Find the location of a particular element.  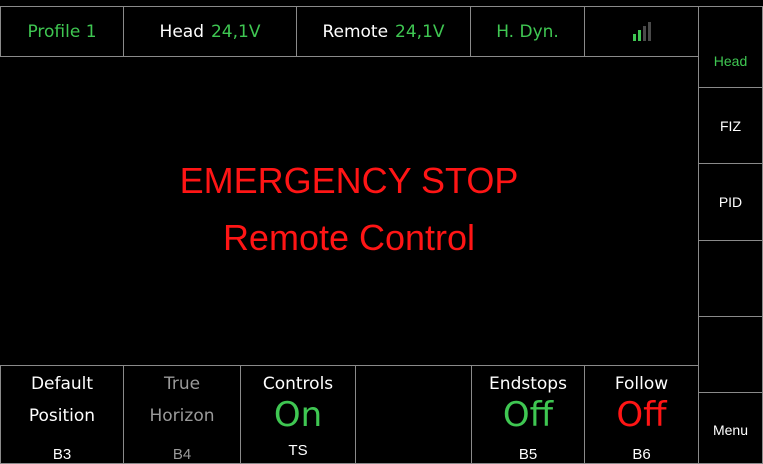

true-horizon-button: True Horizon B4 is located at coordinates (182, 414).